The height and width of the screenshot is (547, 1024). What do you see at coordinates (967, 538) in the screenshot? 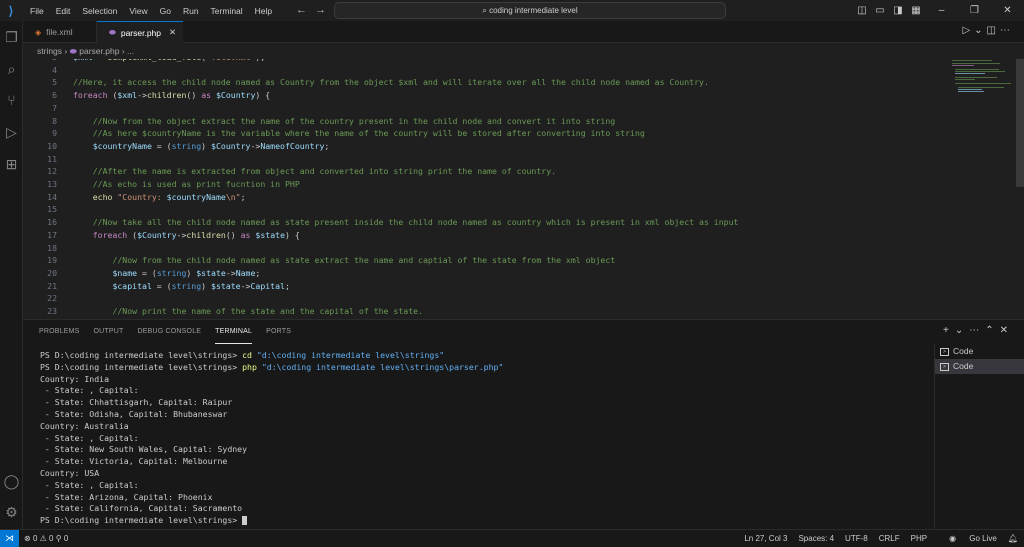
I see `go-live-button: ◉ Go Live` at bounding box center [967, 538].